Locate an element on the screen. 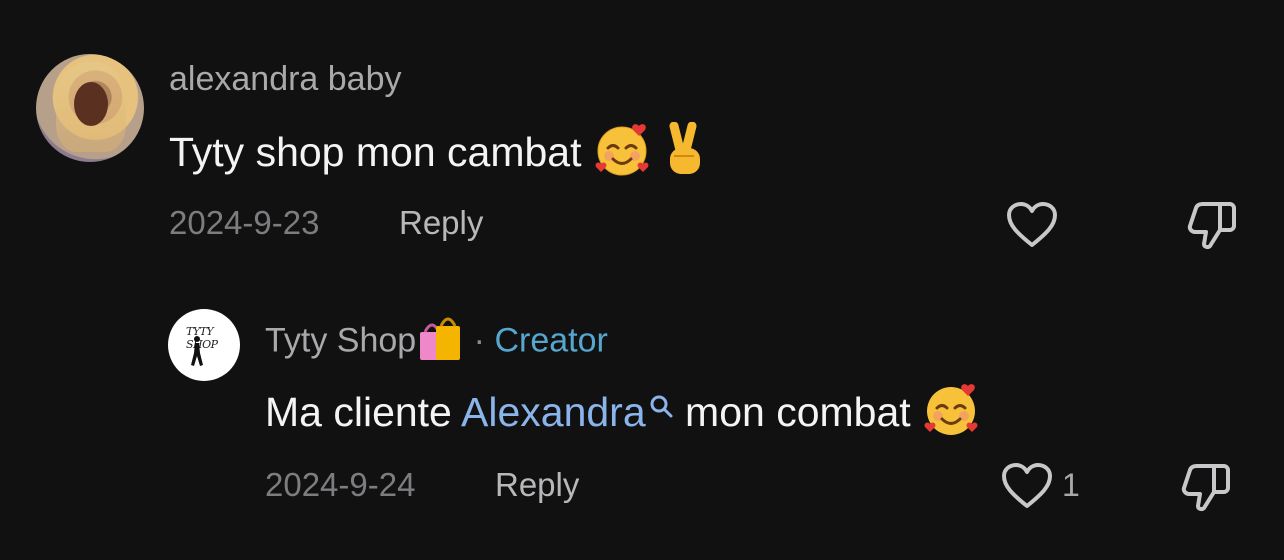 This screenshot has width=1284, height=560. avatar is located at coordinates (90, 108).